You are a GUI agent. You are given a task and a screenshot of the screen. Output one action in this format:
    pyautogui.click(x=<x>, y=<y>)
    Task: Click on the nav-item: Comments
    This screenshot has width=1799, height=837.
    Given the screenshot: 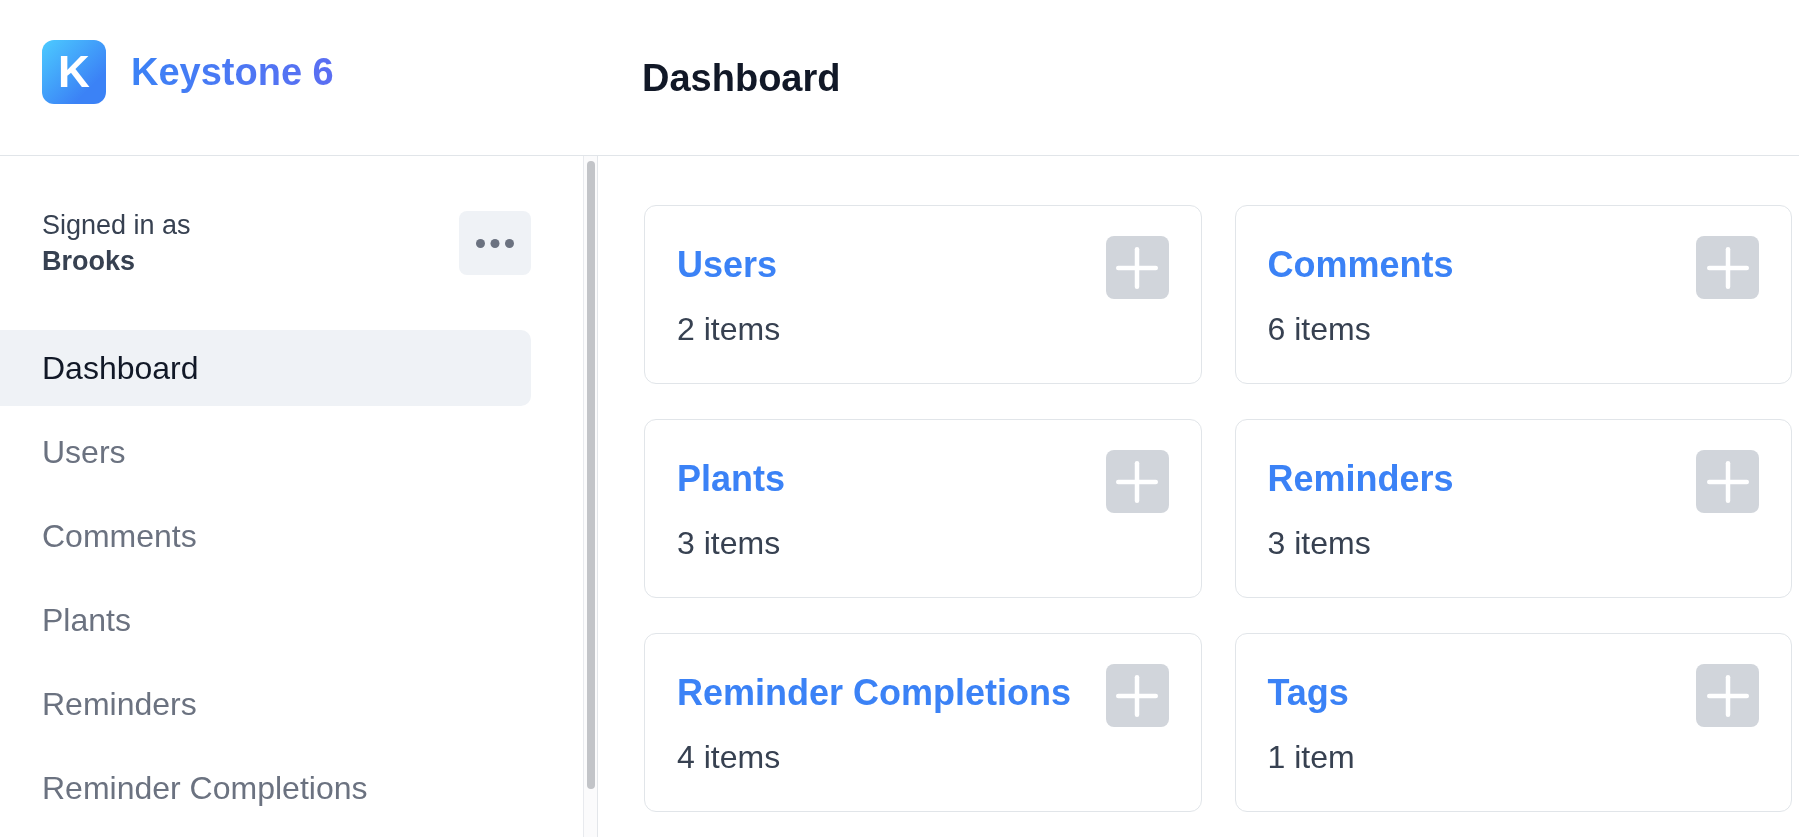 What is the action you would take?
    pyautogui.click(x=265, y=536)
    